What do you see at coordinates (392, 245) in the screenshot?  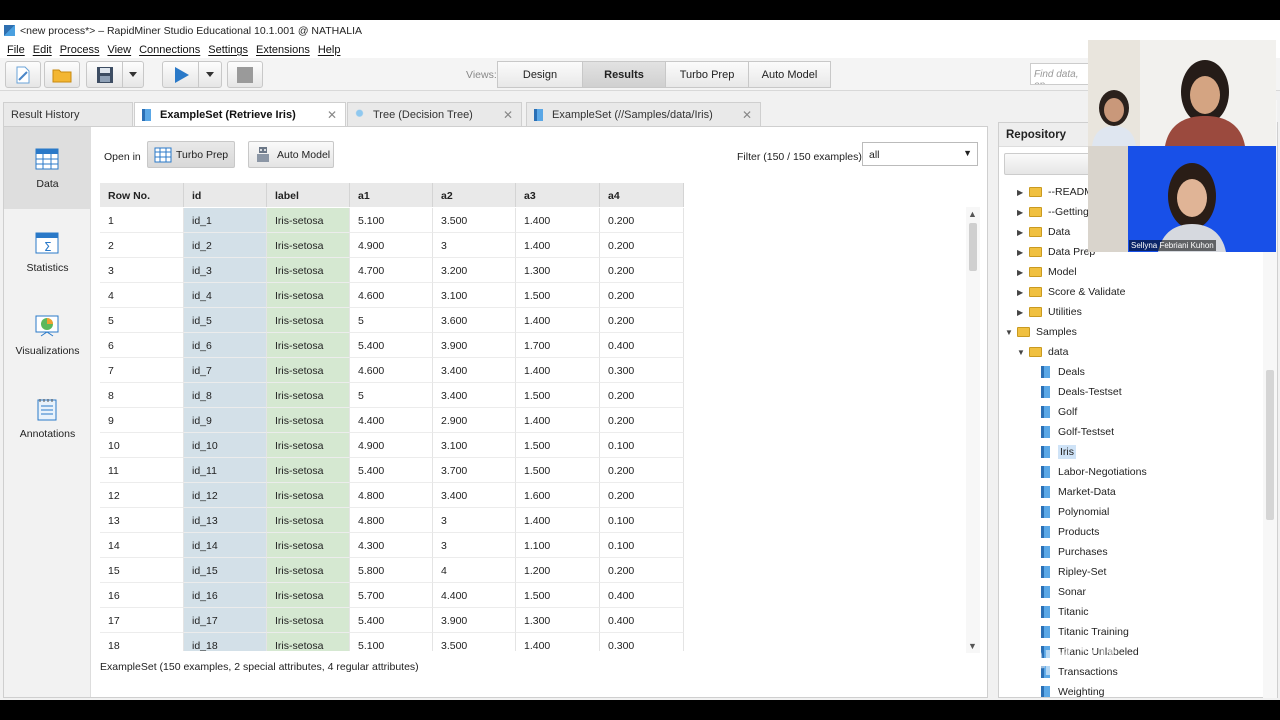 I see `table-row: 2 id_2 Iris-setosa 4.900 3 1.400 0.200` at bounding box center [392, 245].